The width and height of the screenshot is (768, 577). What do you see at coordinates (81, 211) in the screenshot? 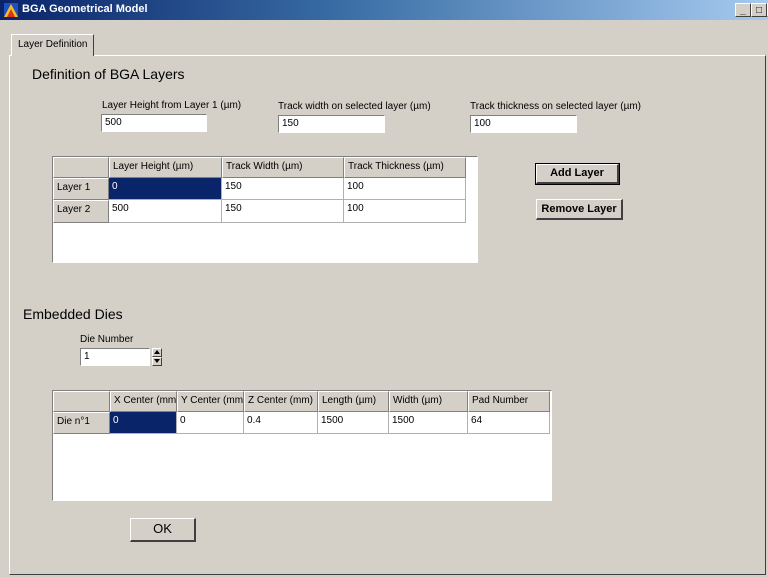
I see `row-header: Layer 2` at bounding box center [81, 211].